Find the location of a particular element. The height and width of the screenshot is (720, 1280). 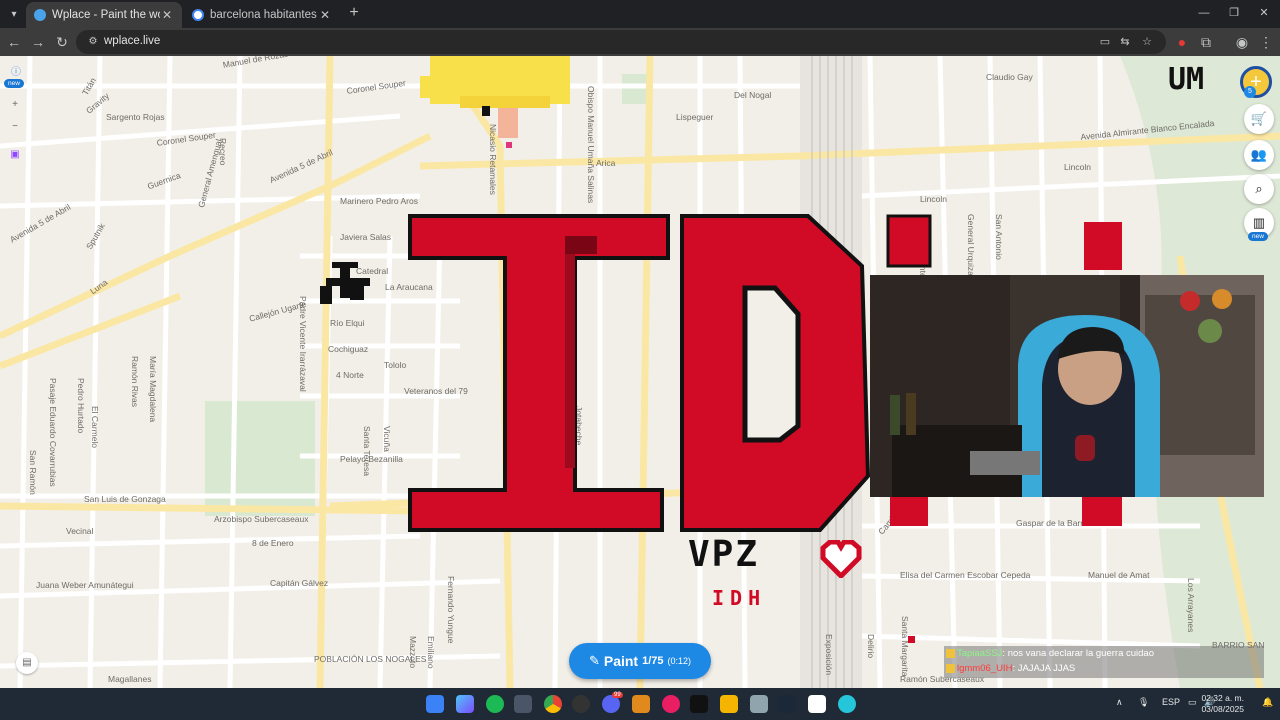

language-indicator: ESP is located at coordinates (1171, 702).